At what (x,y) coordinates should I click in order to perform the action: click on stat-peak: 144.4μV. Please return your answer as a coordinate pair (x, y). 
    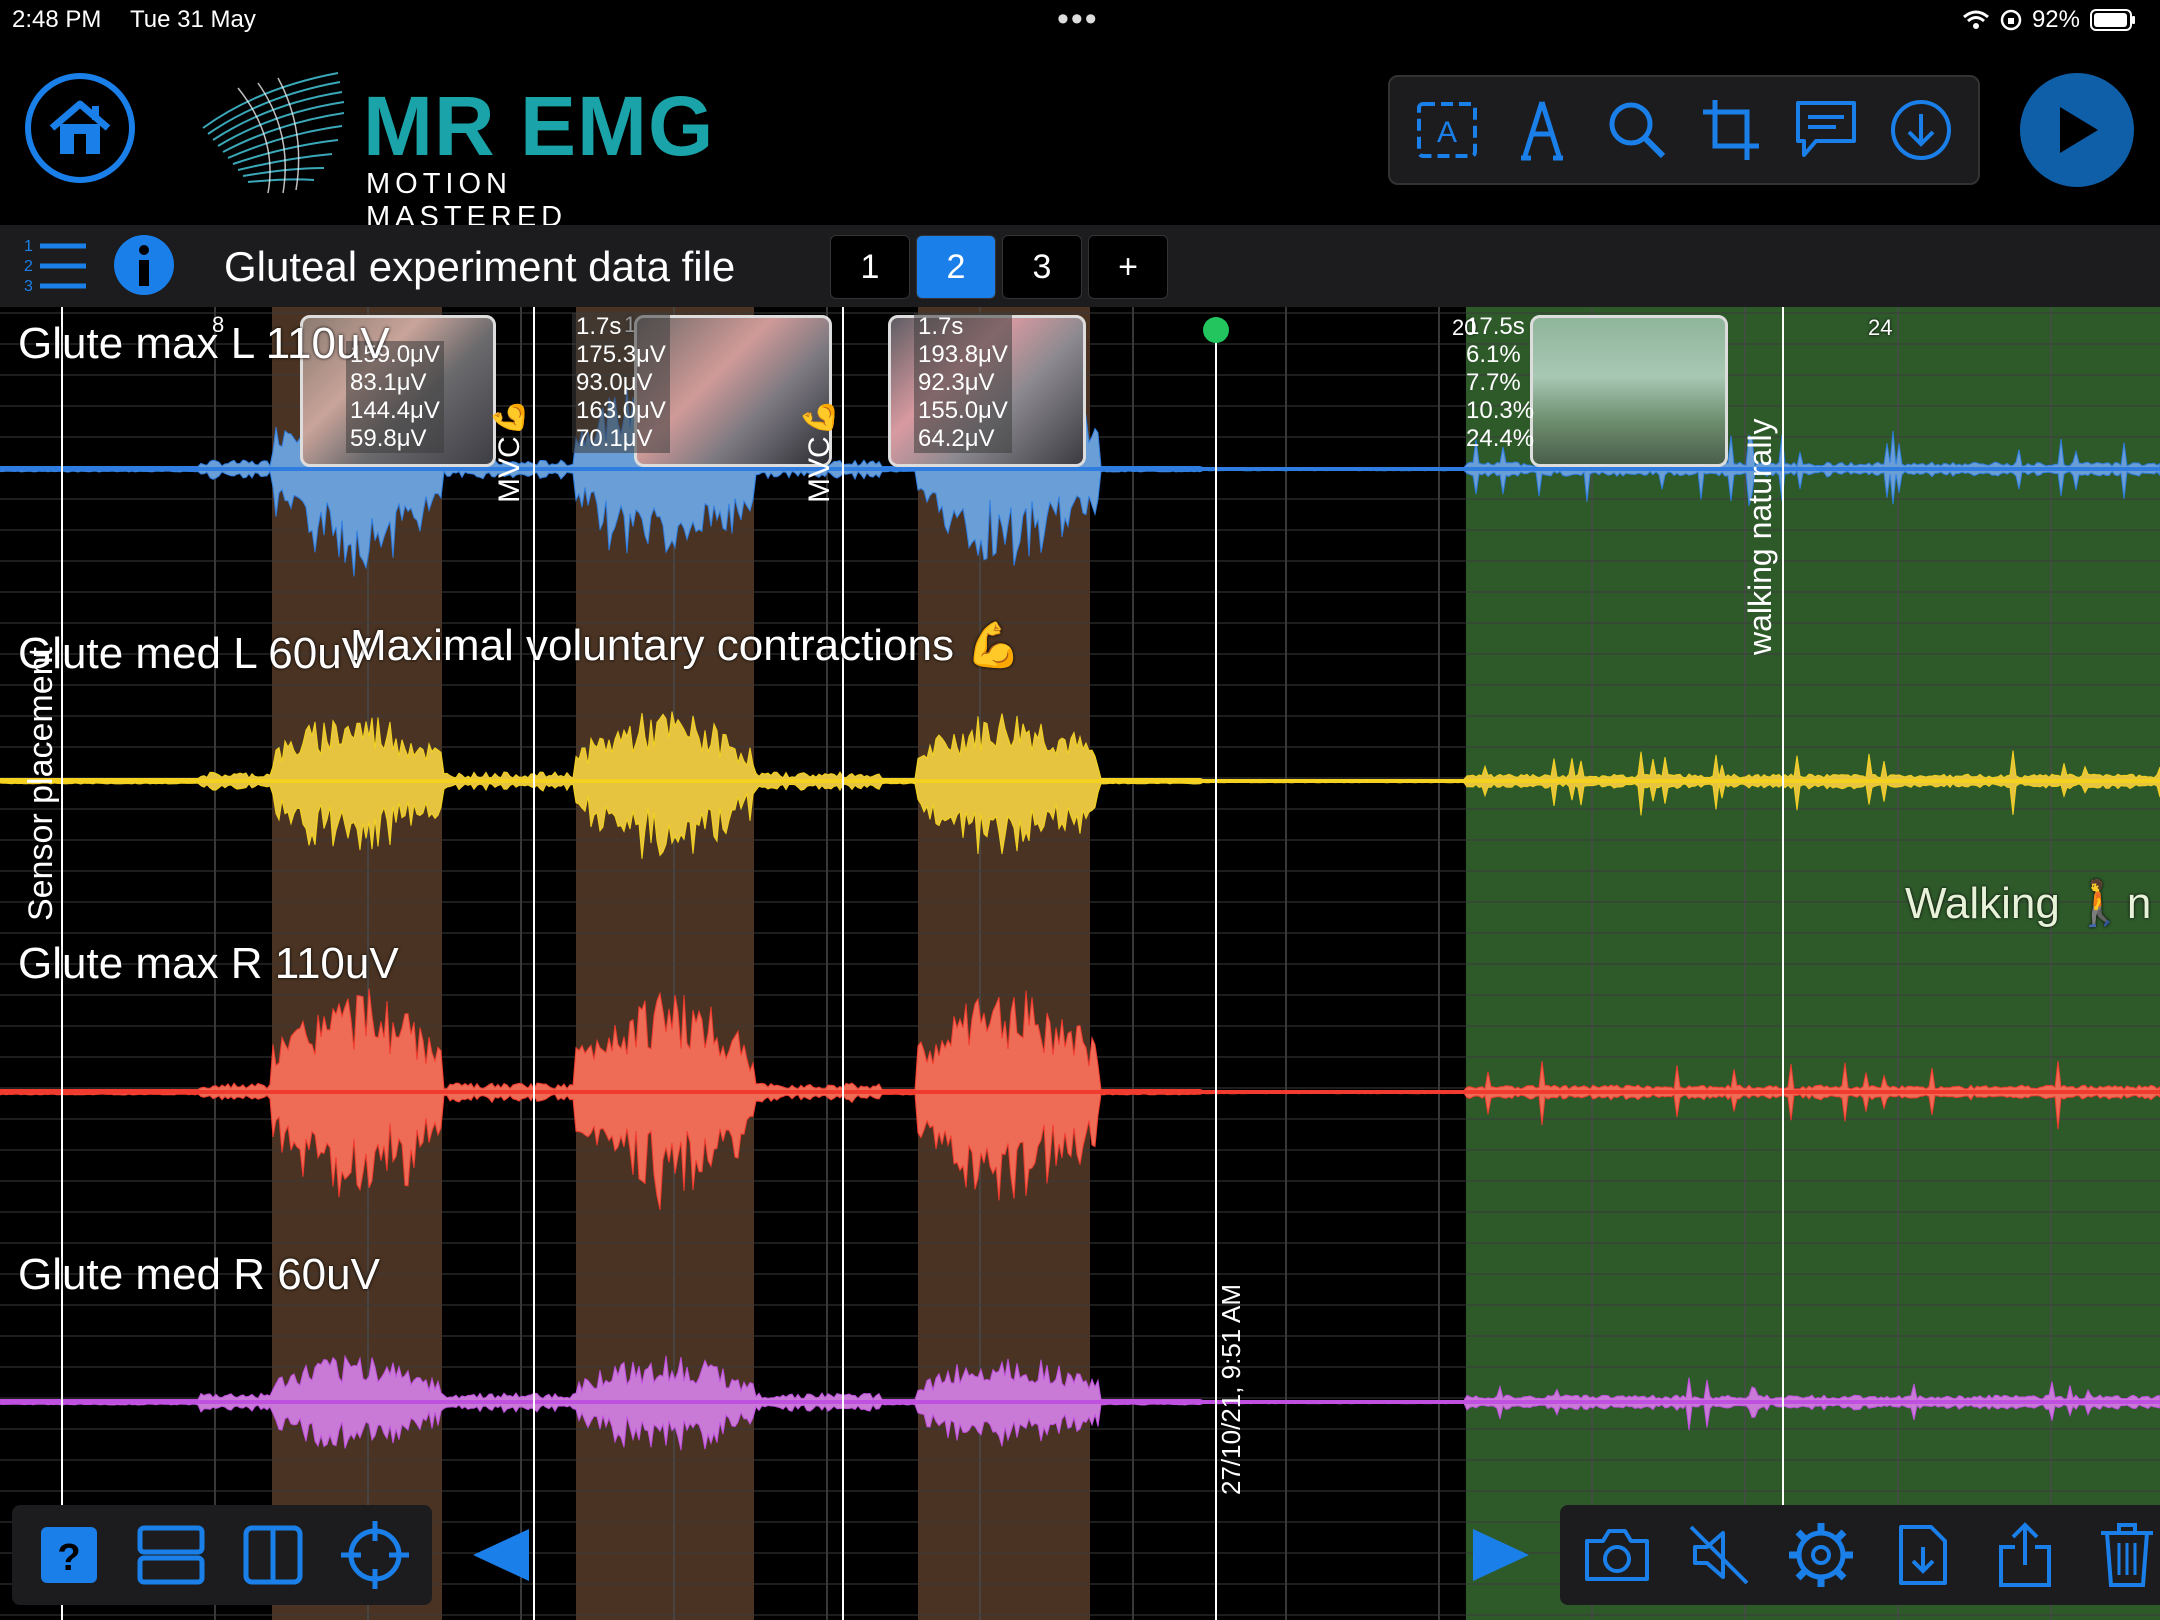
    Looking at the image, I should click on (395, 410).